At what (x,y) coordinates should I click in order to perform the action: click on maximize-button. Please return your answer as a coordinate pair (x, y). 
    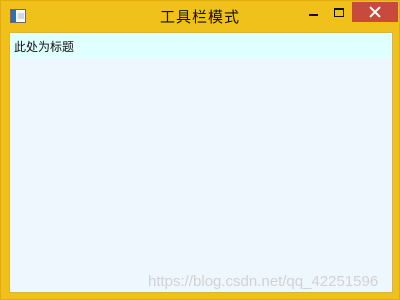
    Looking at the image, I should click on (339, 12).